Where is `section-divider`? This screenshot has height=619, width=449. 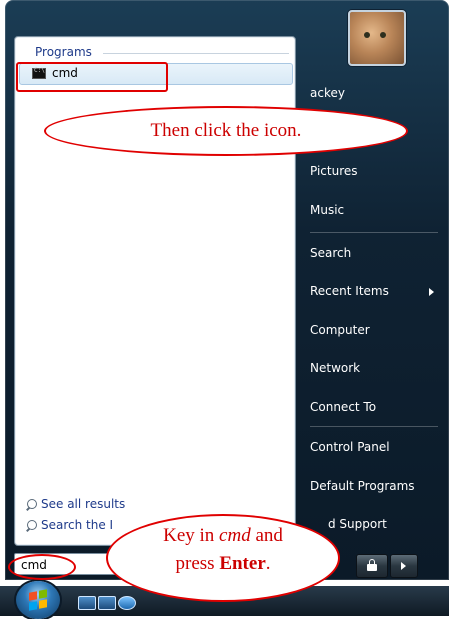
section-divider is located at coordinates (196, 53).